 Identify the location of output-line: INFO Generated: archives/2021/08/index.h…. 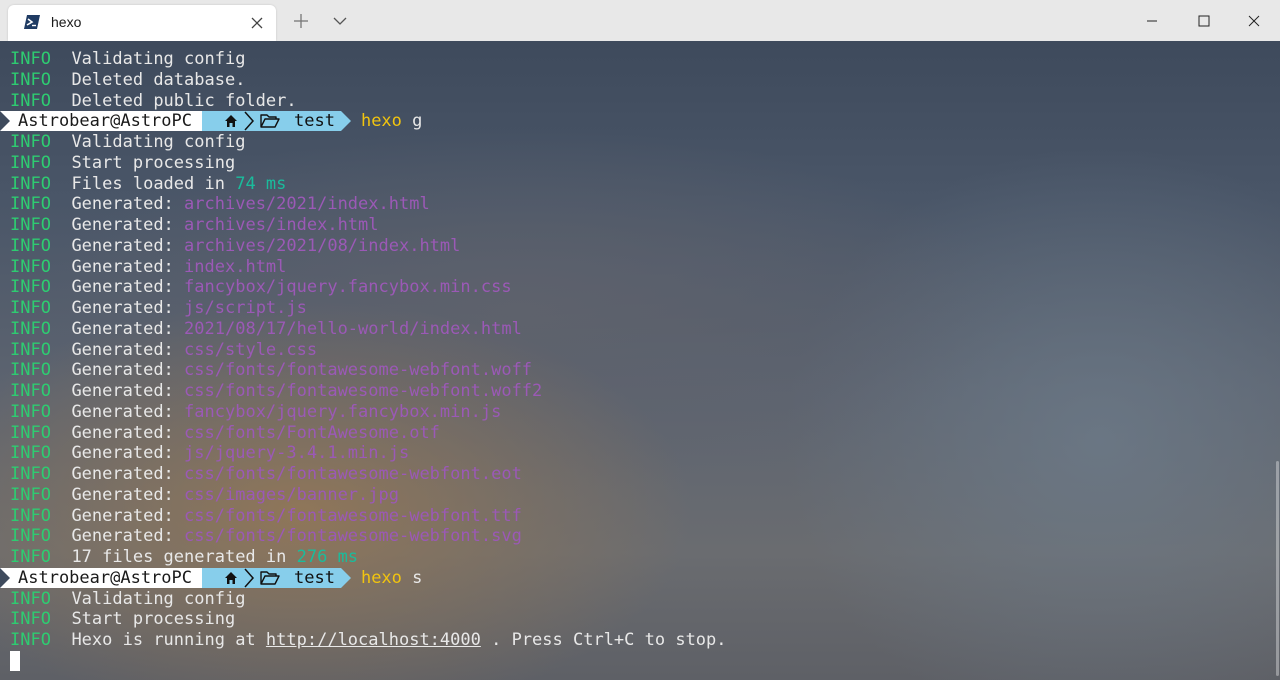
(368, 246).